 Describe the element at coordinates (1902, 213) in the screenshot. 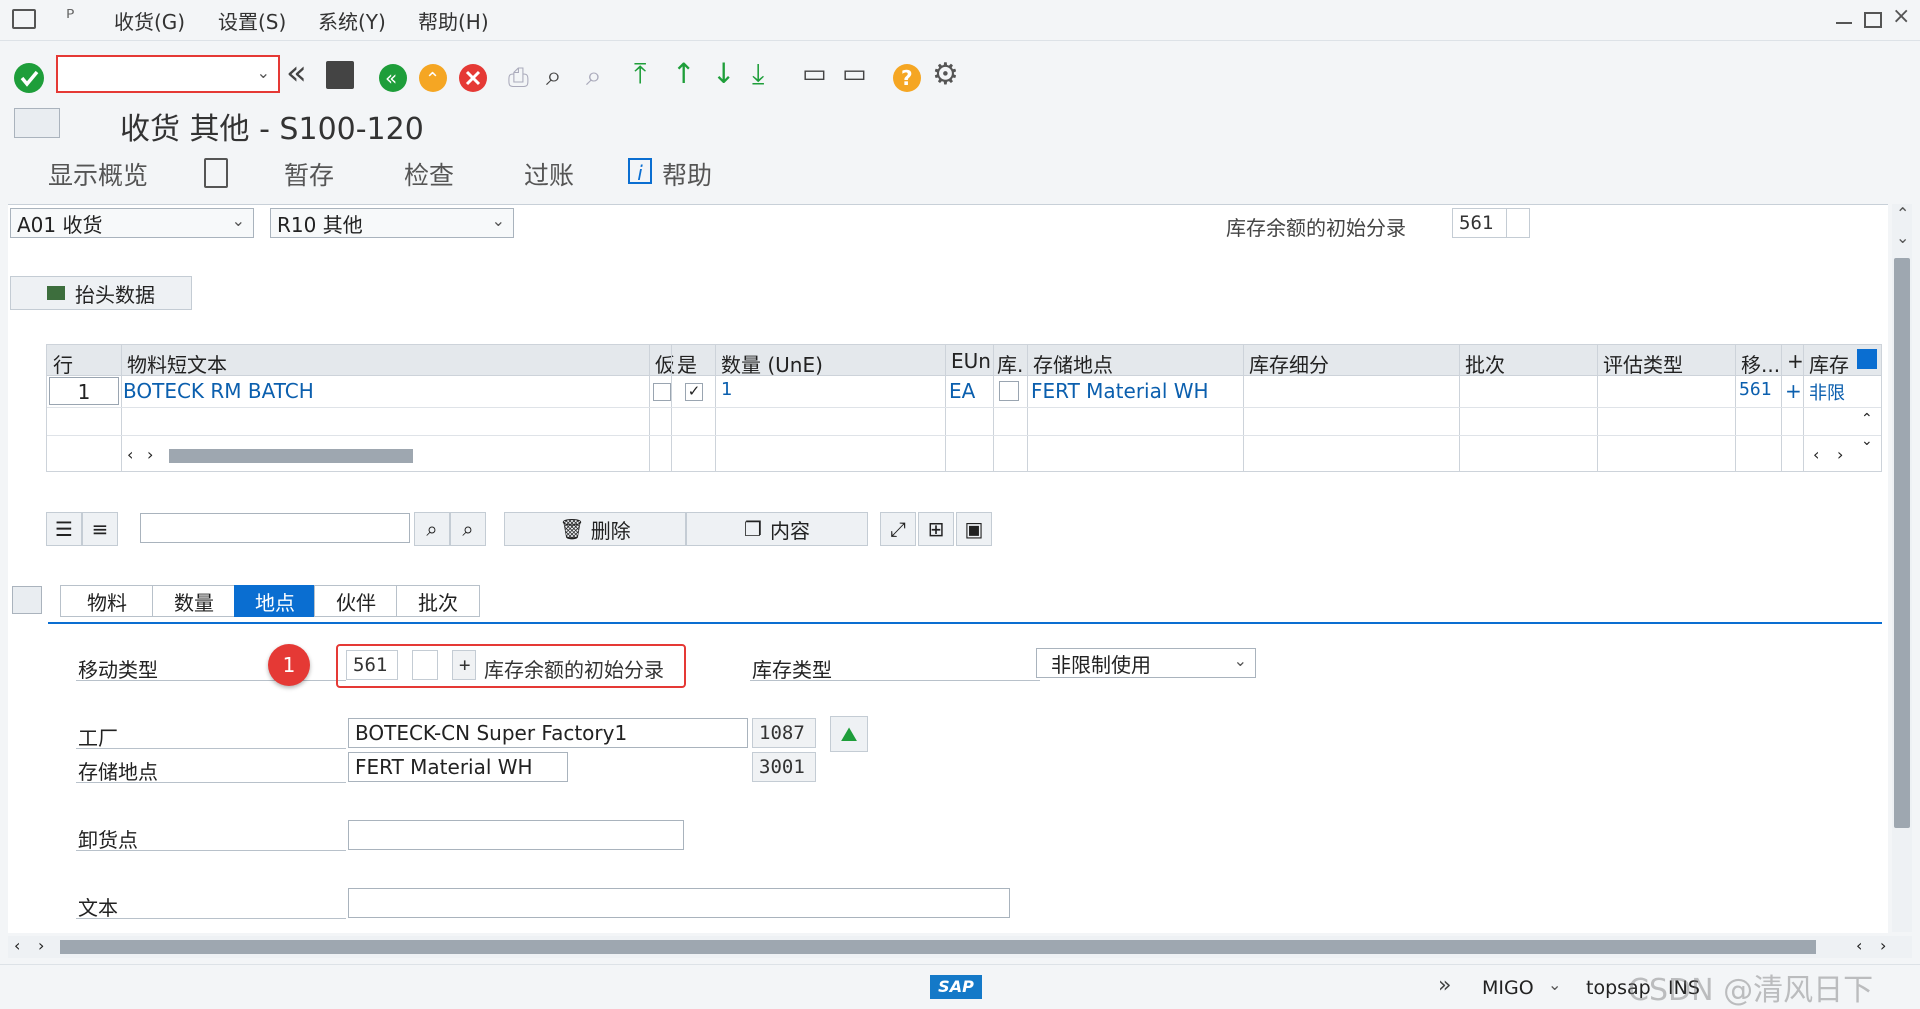

I see `scroll-up-icon: ⌃` at that location.